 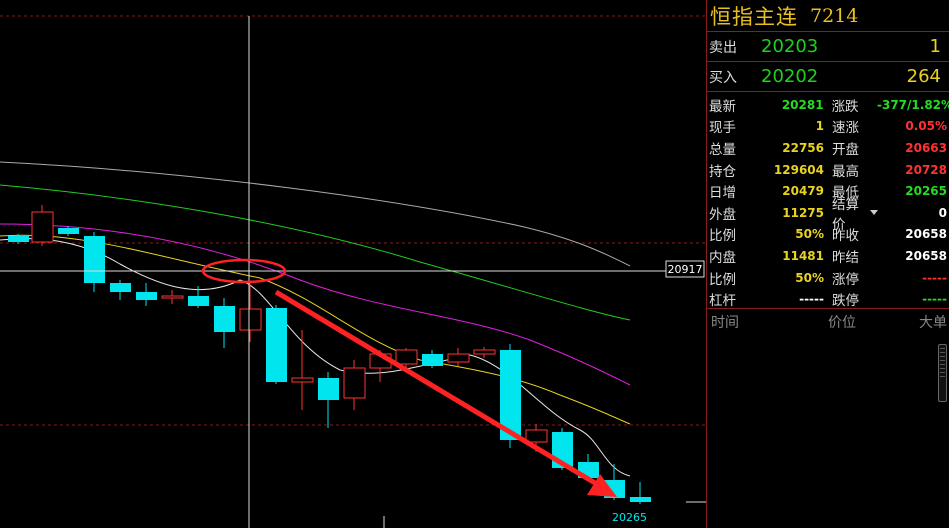 I want to click on stat-value: -377/1.82%, so click(x=913, y=104).